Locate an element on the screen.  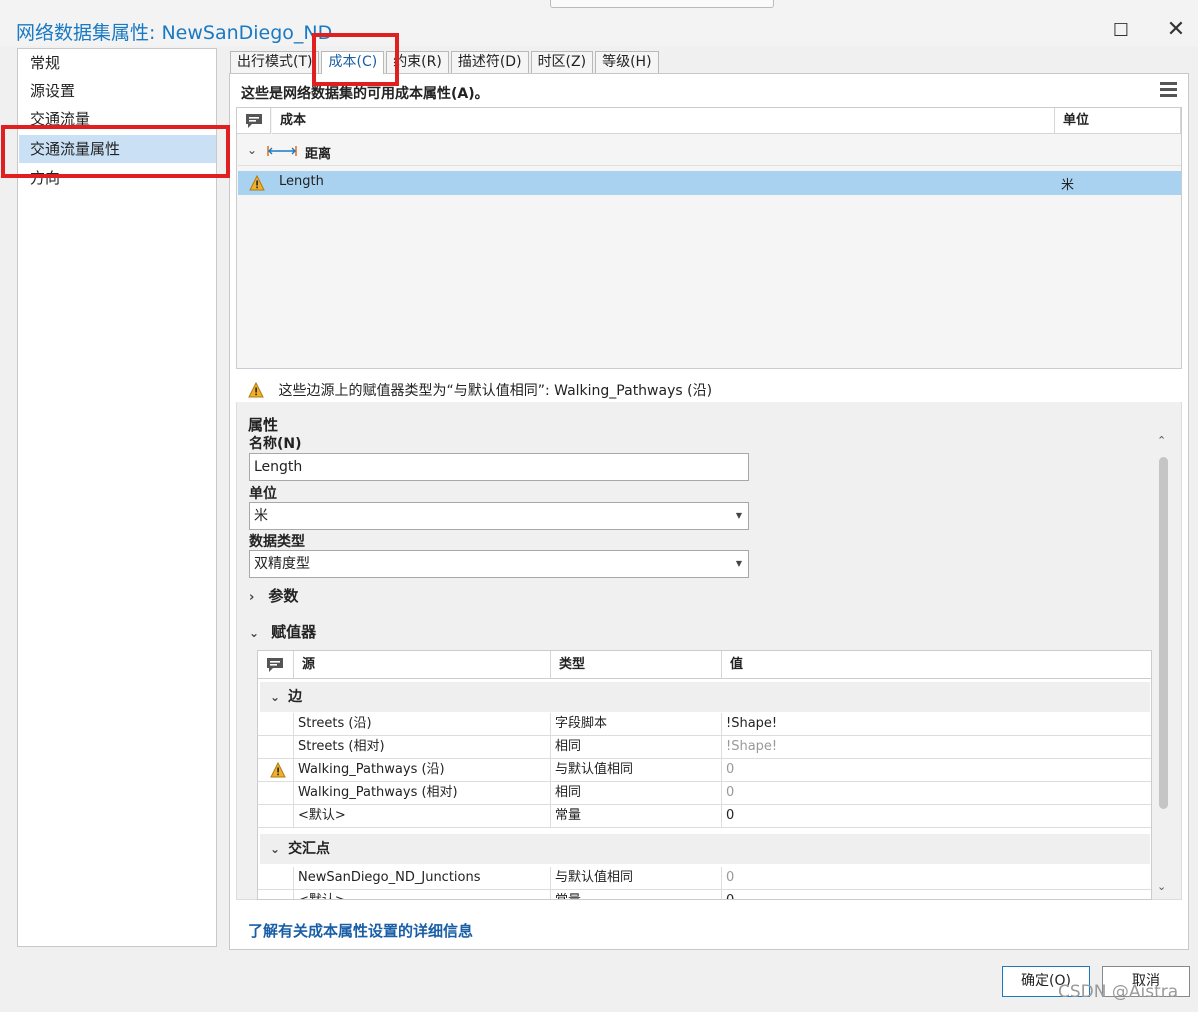
source-cell: Streets (沿) is located at coordinates (422, 724).